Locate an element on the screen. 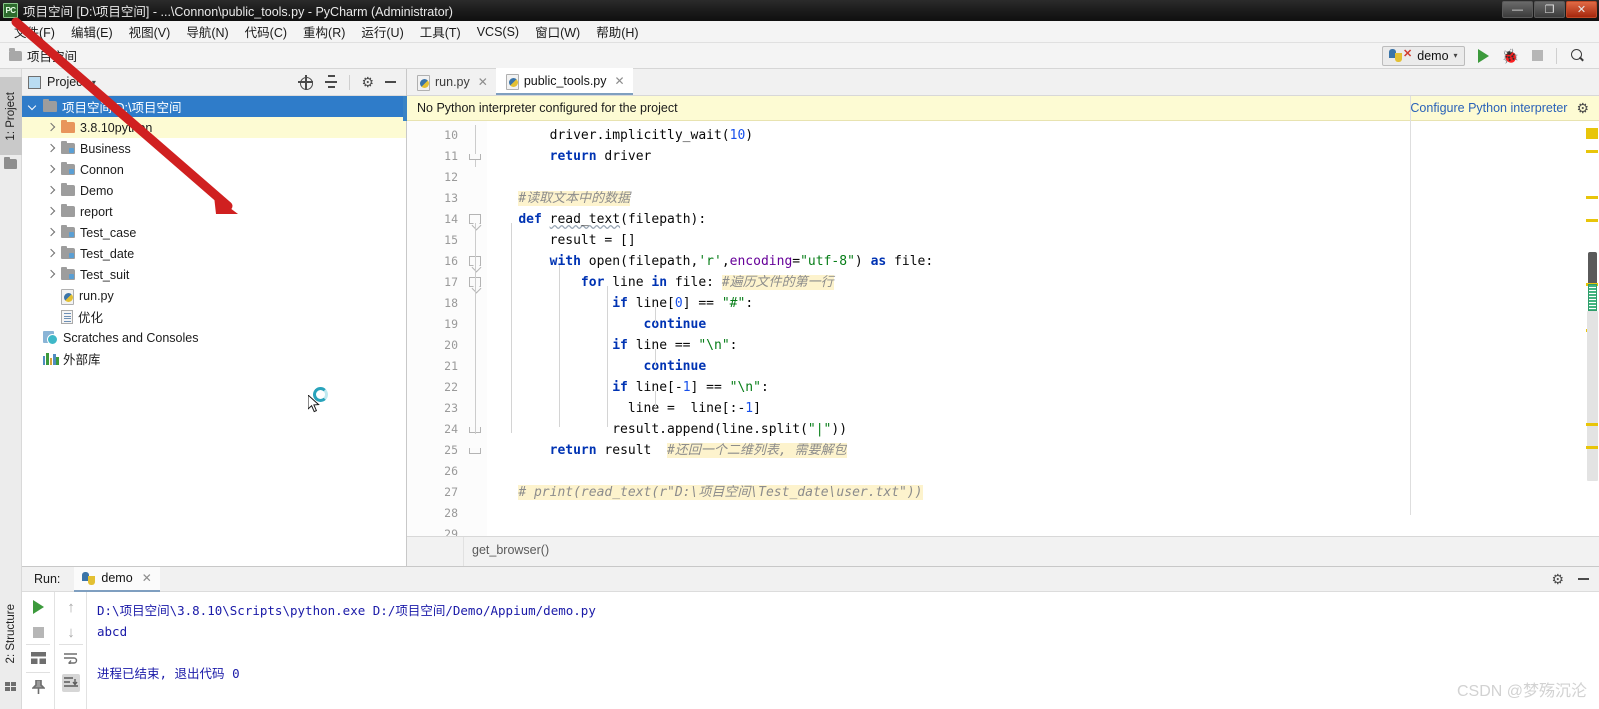 The height and width of the screenshot is (709, 1599). scroll-to-end-button is located at coordinates (71, 683).